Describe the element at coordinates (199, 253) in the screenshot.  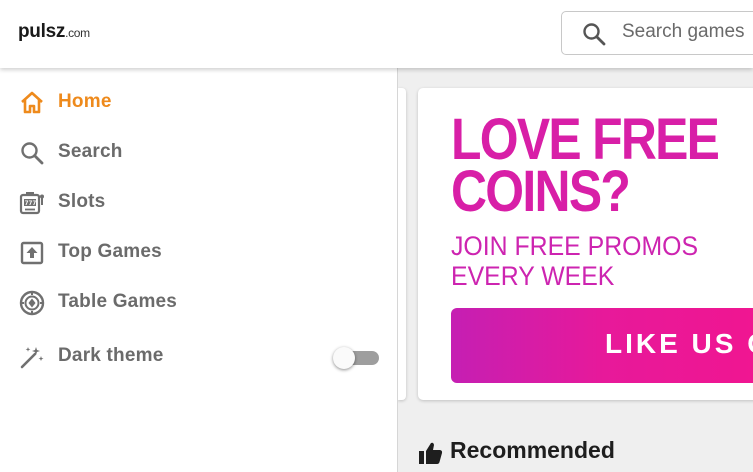
I see `sidebar-item-top-games: Top Games` at that location.